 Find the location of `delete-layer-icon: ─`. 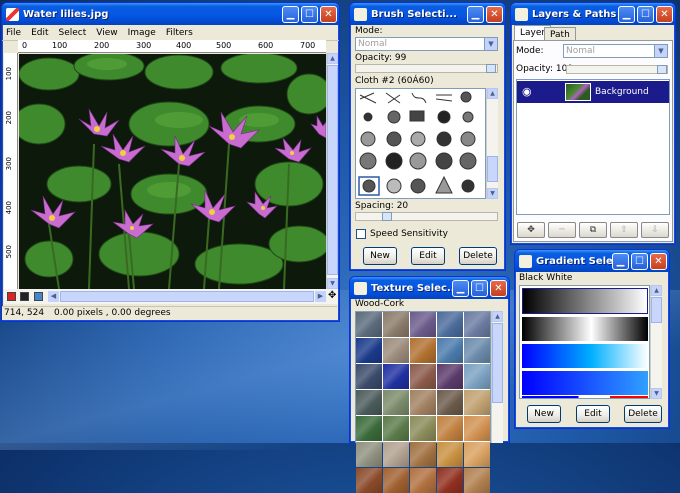

delete-layer-icon: ─ is located at coordinates (562, 230).